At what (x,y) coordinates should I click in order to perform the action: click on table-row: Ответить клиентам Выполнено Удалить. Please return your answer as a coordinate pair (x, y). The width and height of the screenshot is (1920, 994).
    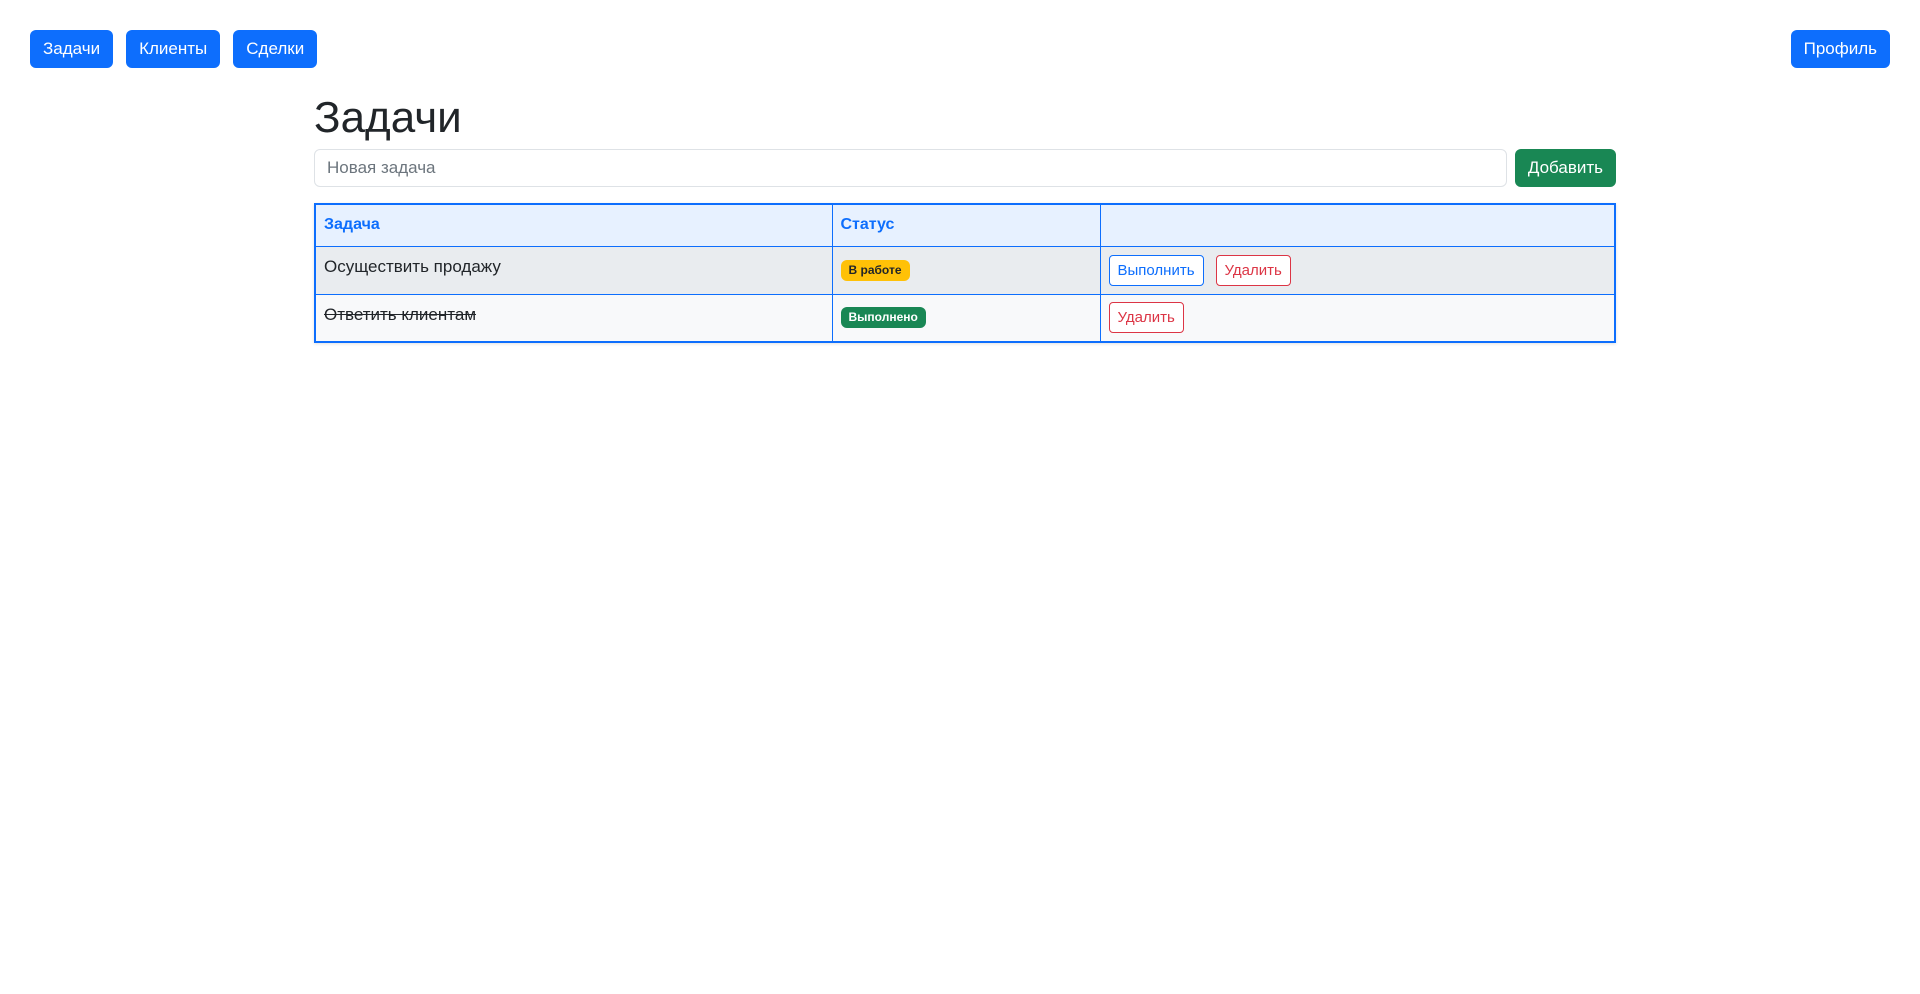
    Looking at the image, I should click on (965, 318).